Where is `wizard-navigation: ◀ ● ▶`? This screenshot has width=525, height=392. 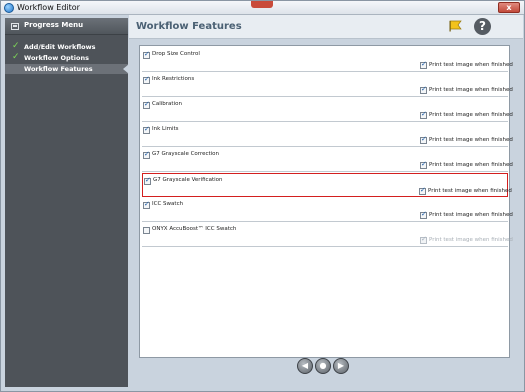 wizard-navigation: ◀ ● ▶ is located at coordinates (324, 367).